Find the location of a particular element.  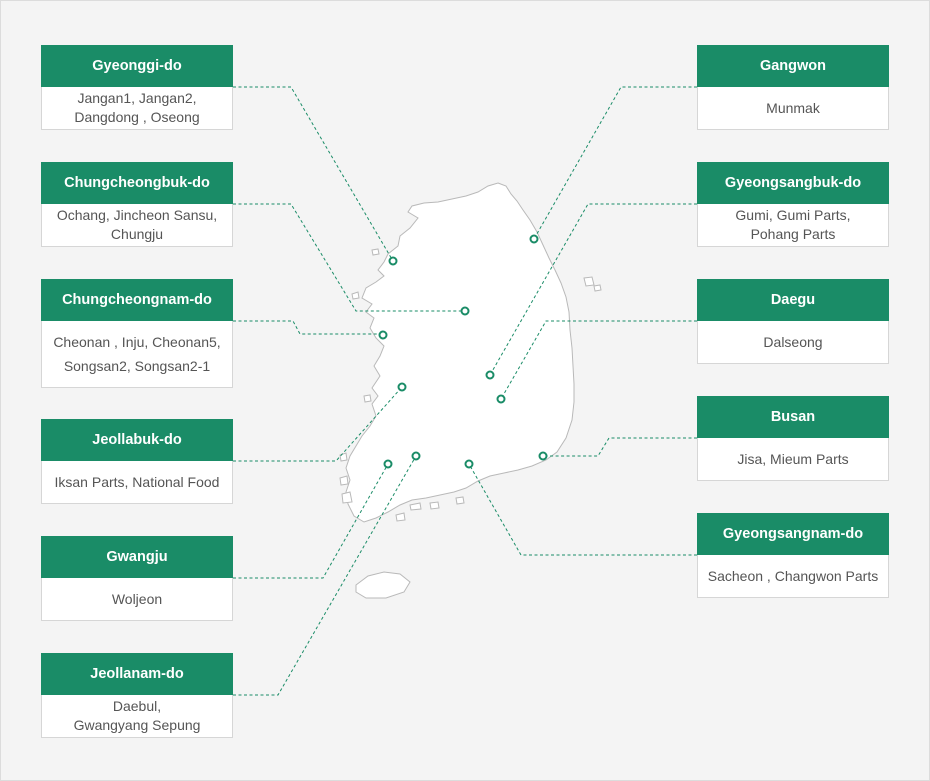

jeju-island is located at coordinates (383, 585).